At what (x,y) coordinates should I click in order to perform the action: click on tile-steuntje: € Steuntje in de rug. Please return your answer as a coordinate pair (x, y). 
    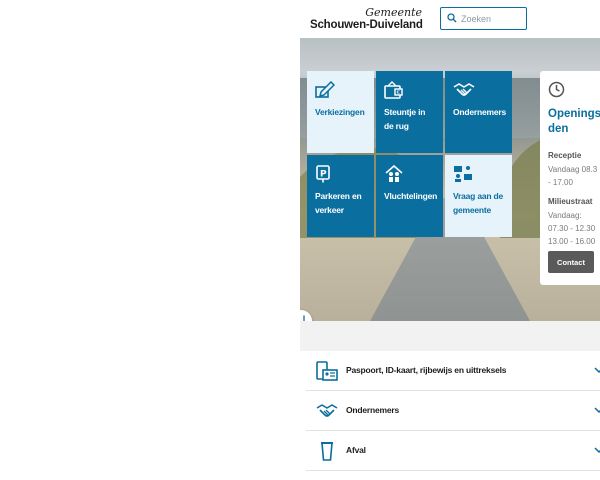
    Looking at the image, I should click on (409, 112).